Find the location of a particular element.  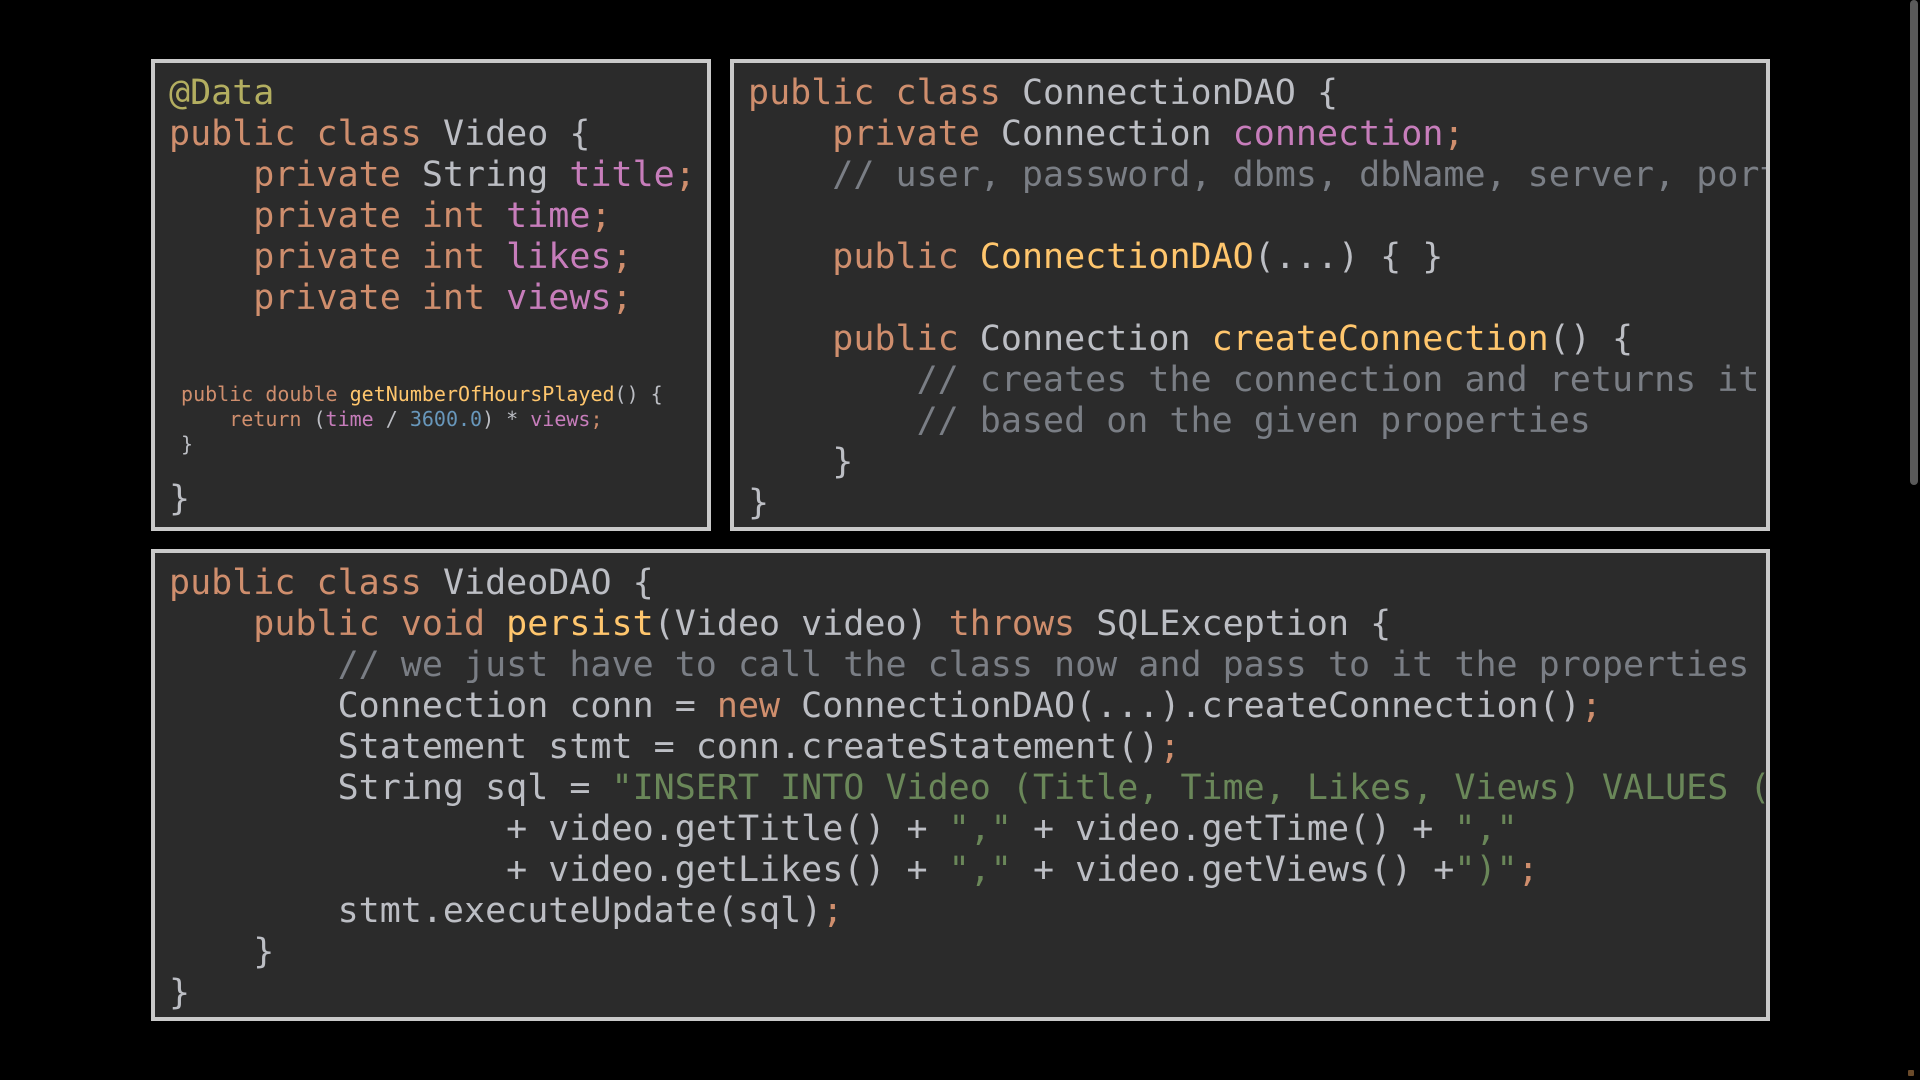

code-token: connection is located at coordinates (1338, 134).